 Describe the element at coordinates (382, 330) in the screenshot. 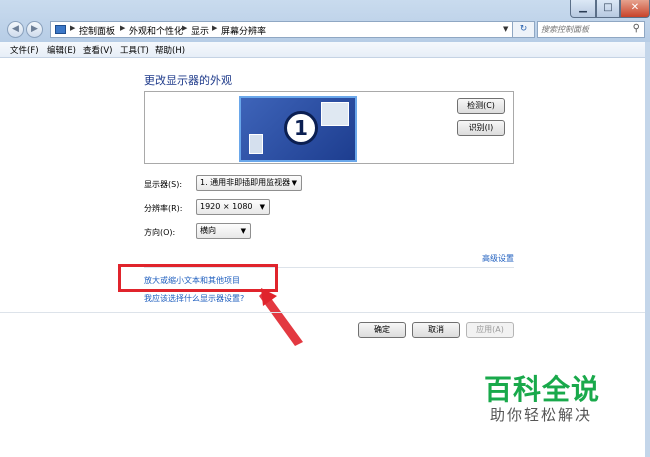

I see `ok-button: 确定` at that location.